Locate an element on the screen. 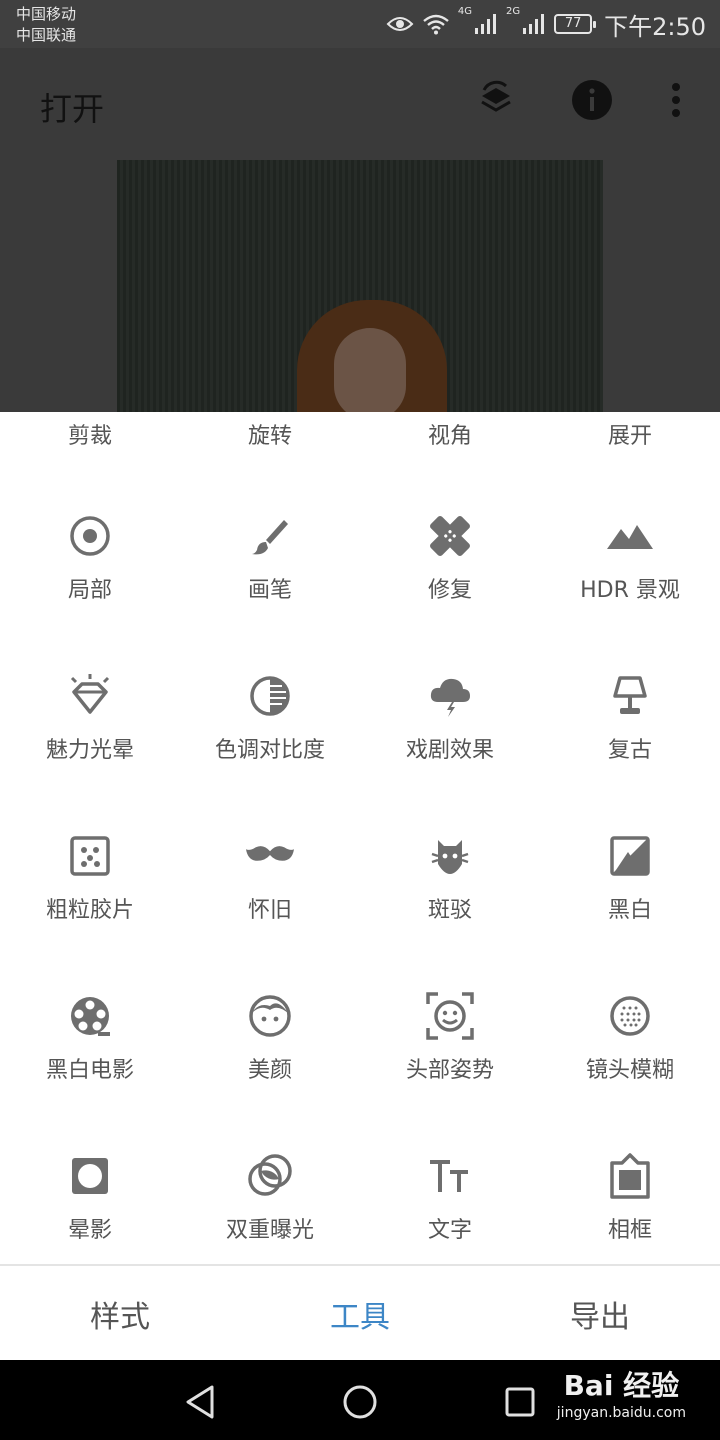  photo-subject-face is located at coordinates (370, 370).